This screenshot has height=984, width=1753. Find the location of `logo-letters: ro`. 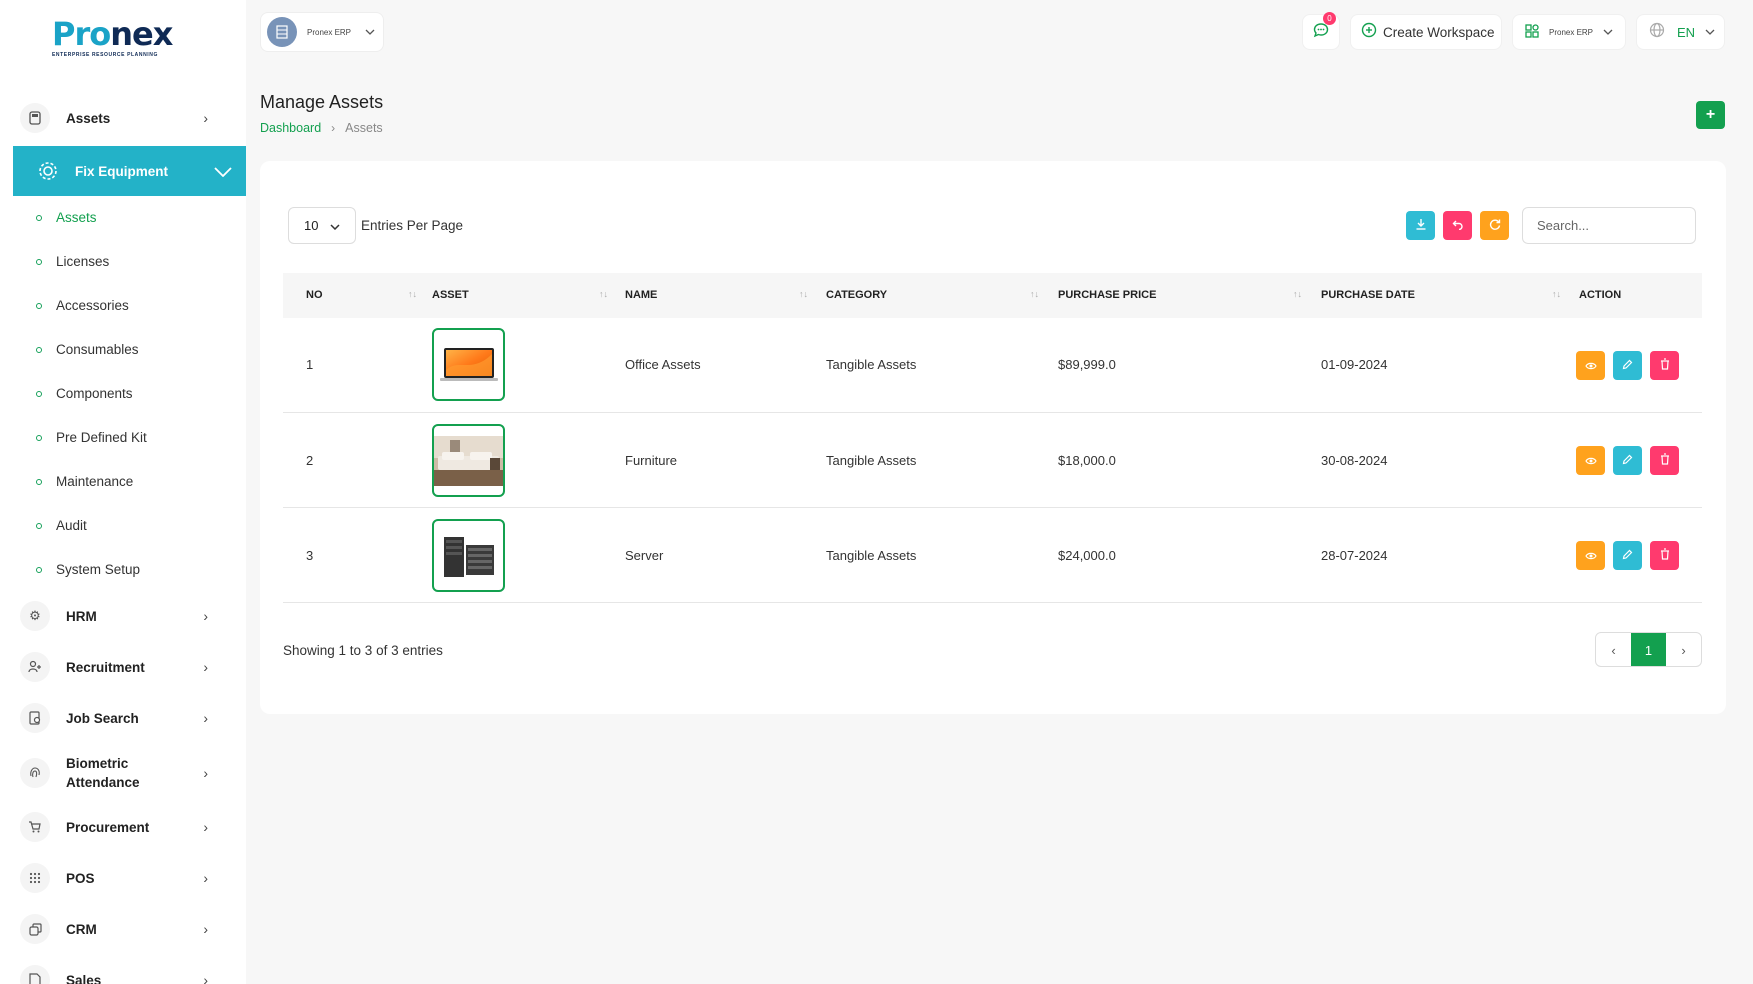

logo-letters: ro is located at coordinates (92, 34).